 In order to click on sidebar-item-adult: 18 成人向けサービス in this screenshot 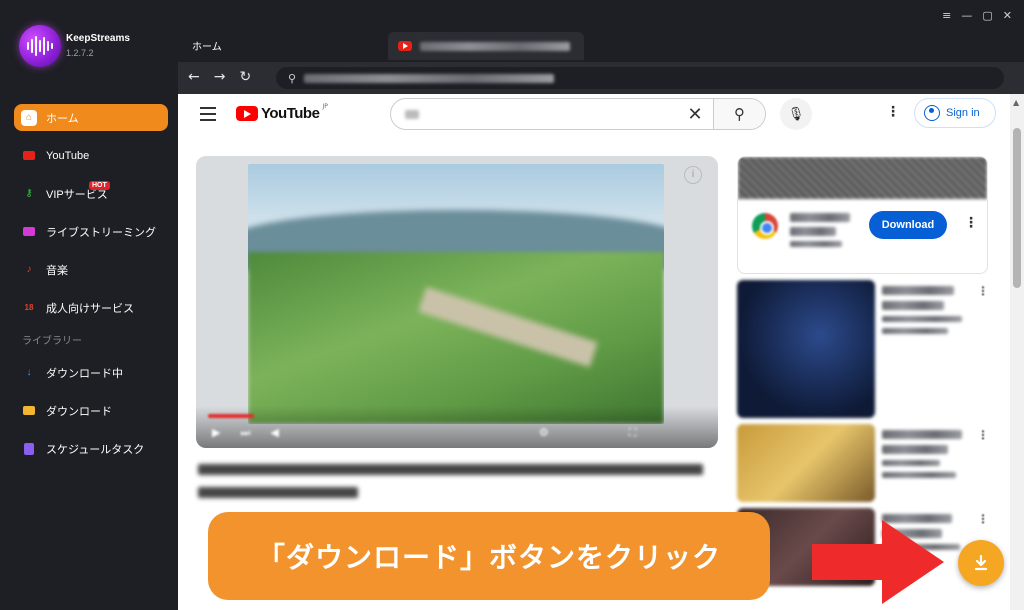, I will do `click(91, 307)`.